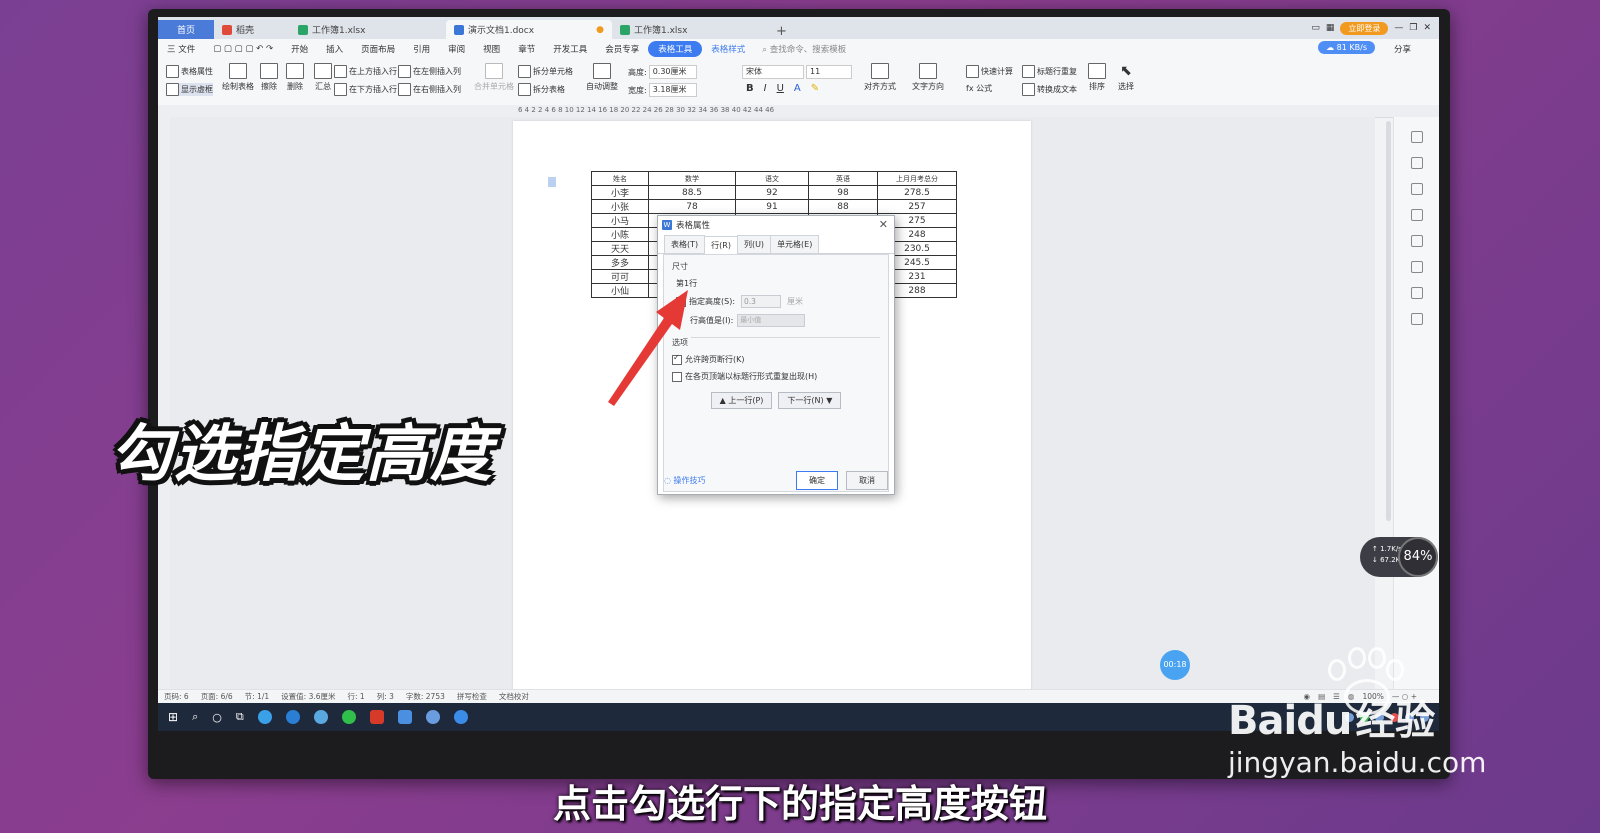 Image resolution: width=1600 pixels, height=833 pixels. Describe the element at coordinates (195, 717) in the screenshot. I see `search-icon: ⌕` at that location.